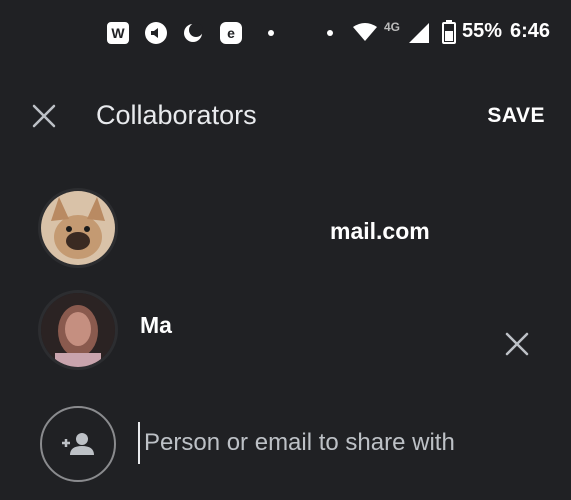 Image resolution: width=571 pixels, height=500 pixels. I want to click on status-bar: W e 4G 55% 6:46, so click(285, 34).